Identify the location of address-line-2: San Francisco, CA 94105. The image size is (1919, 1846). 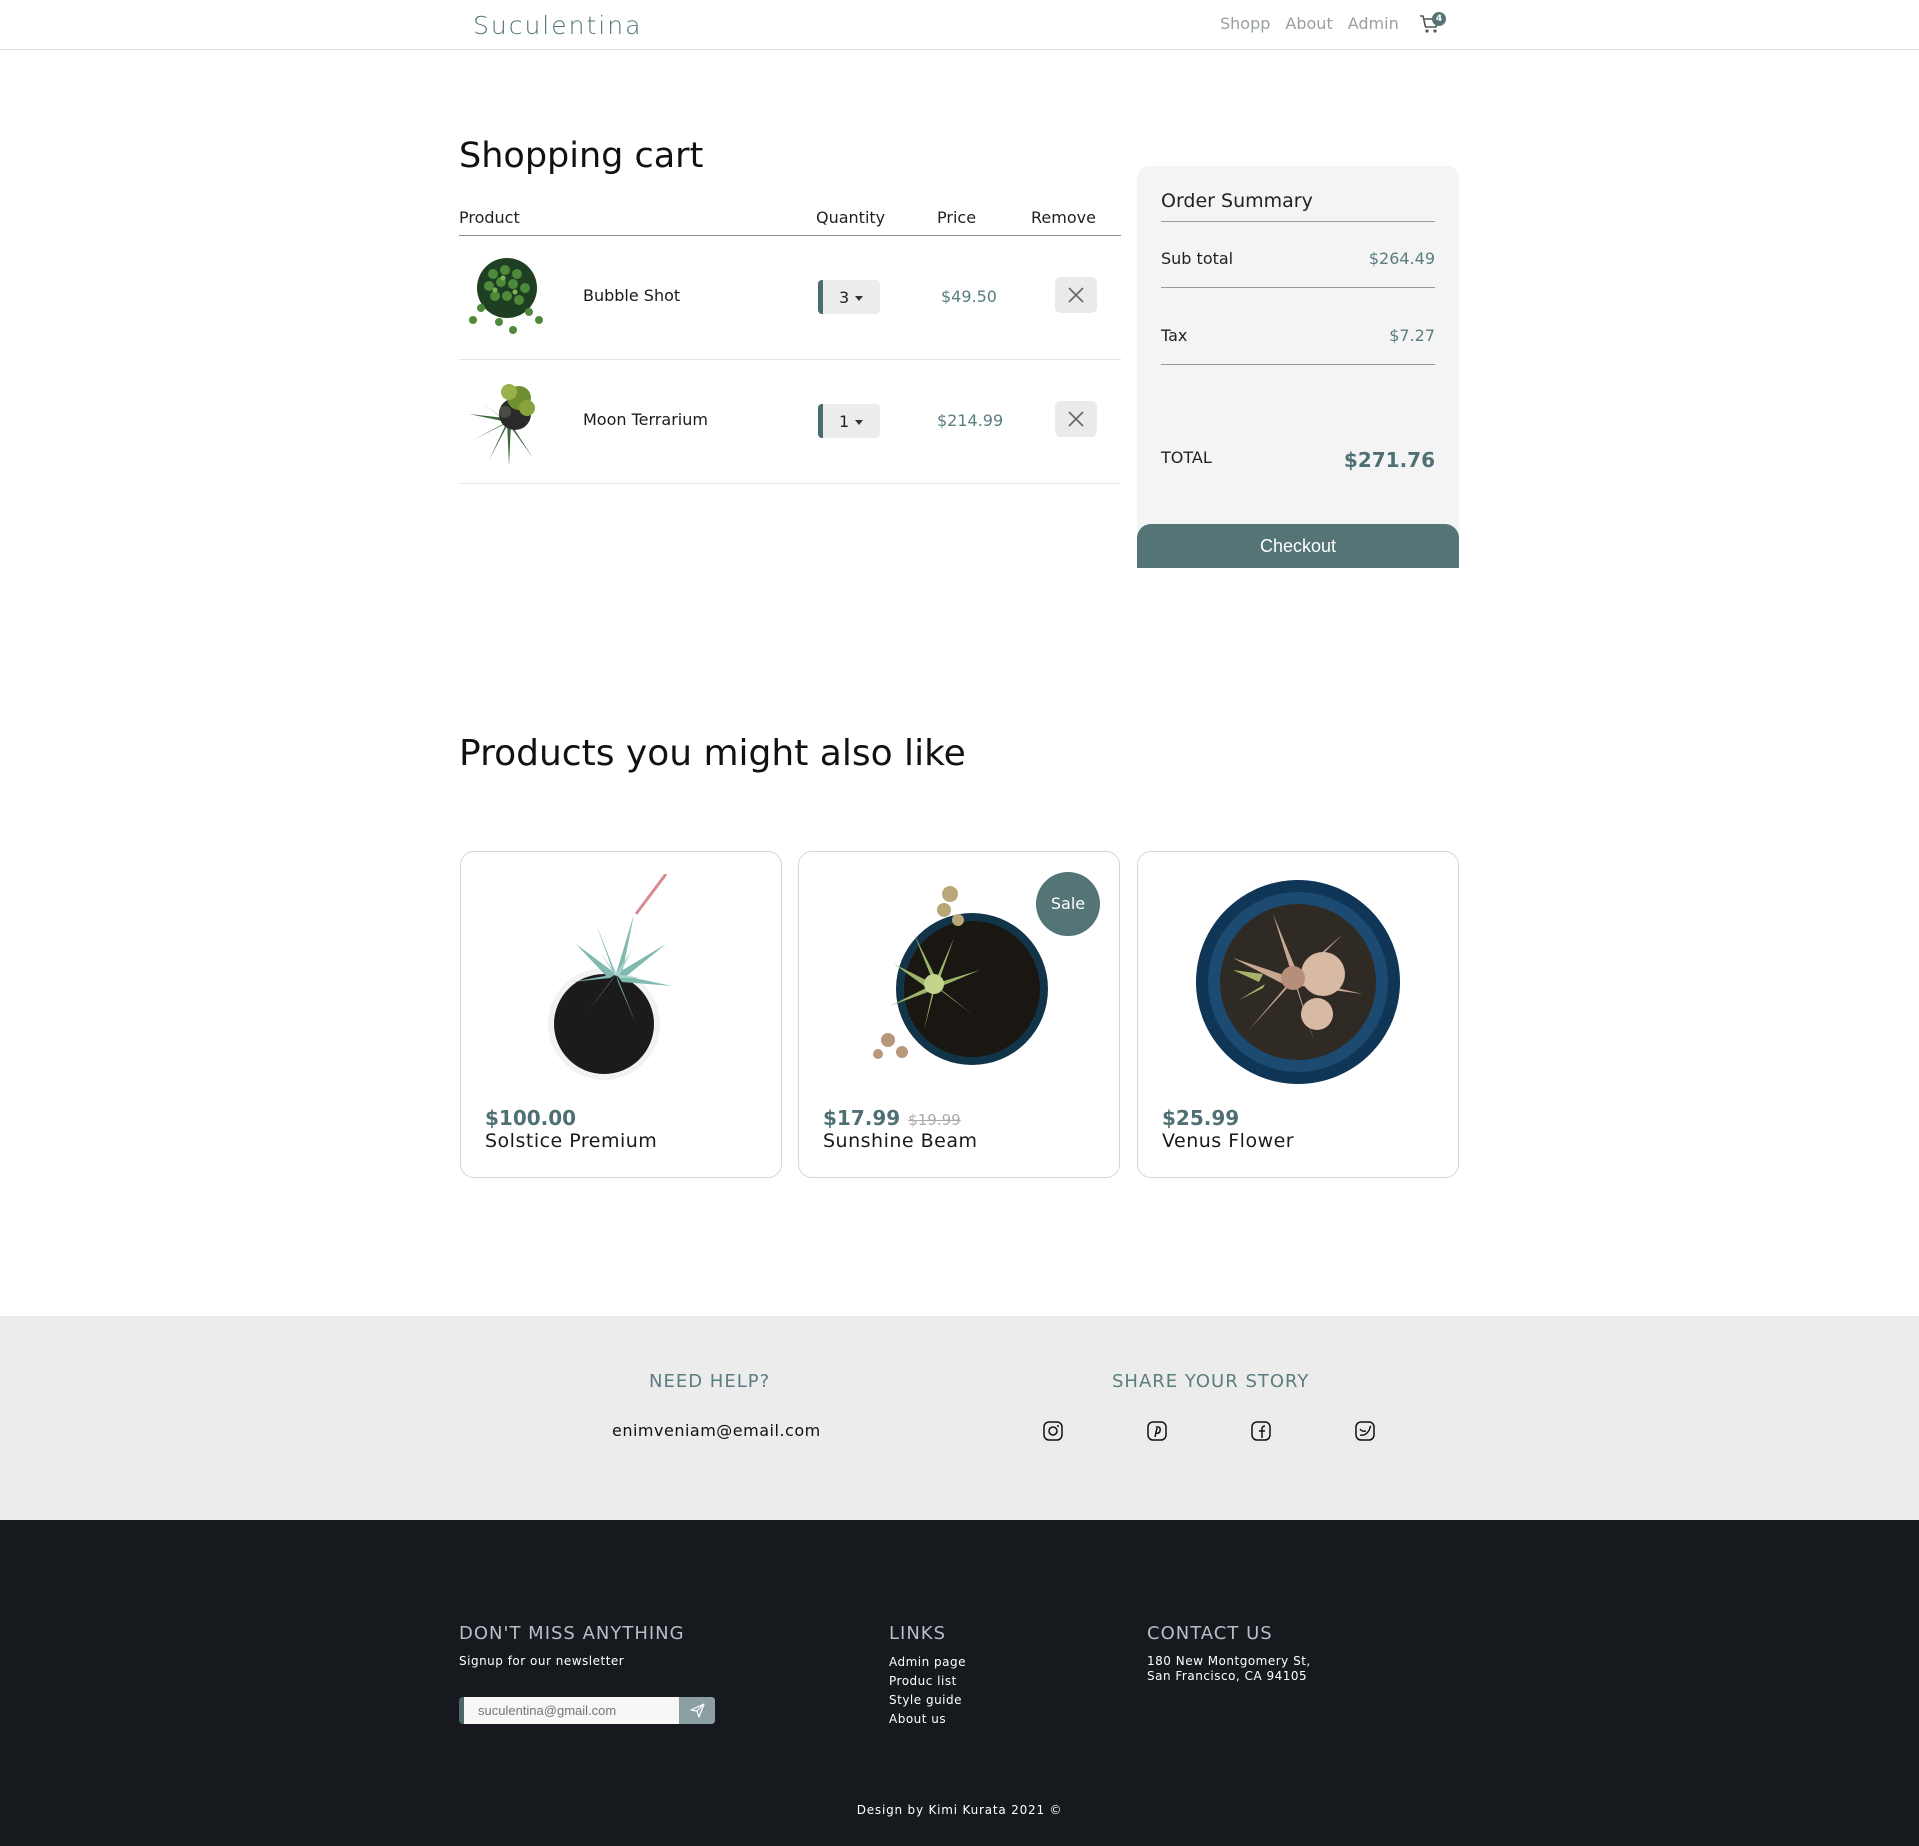
(1227, 1676).